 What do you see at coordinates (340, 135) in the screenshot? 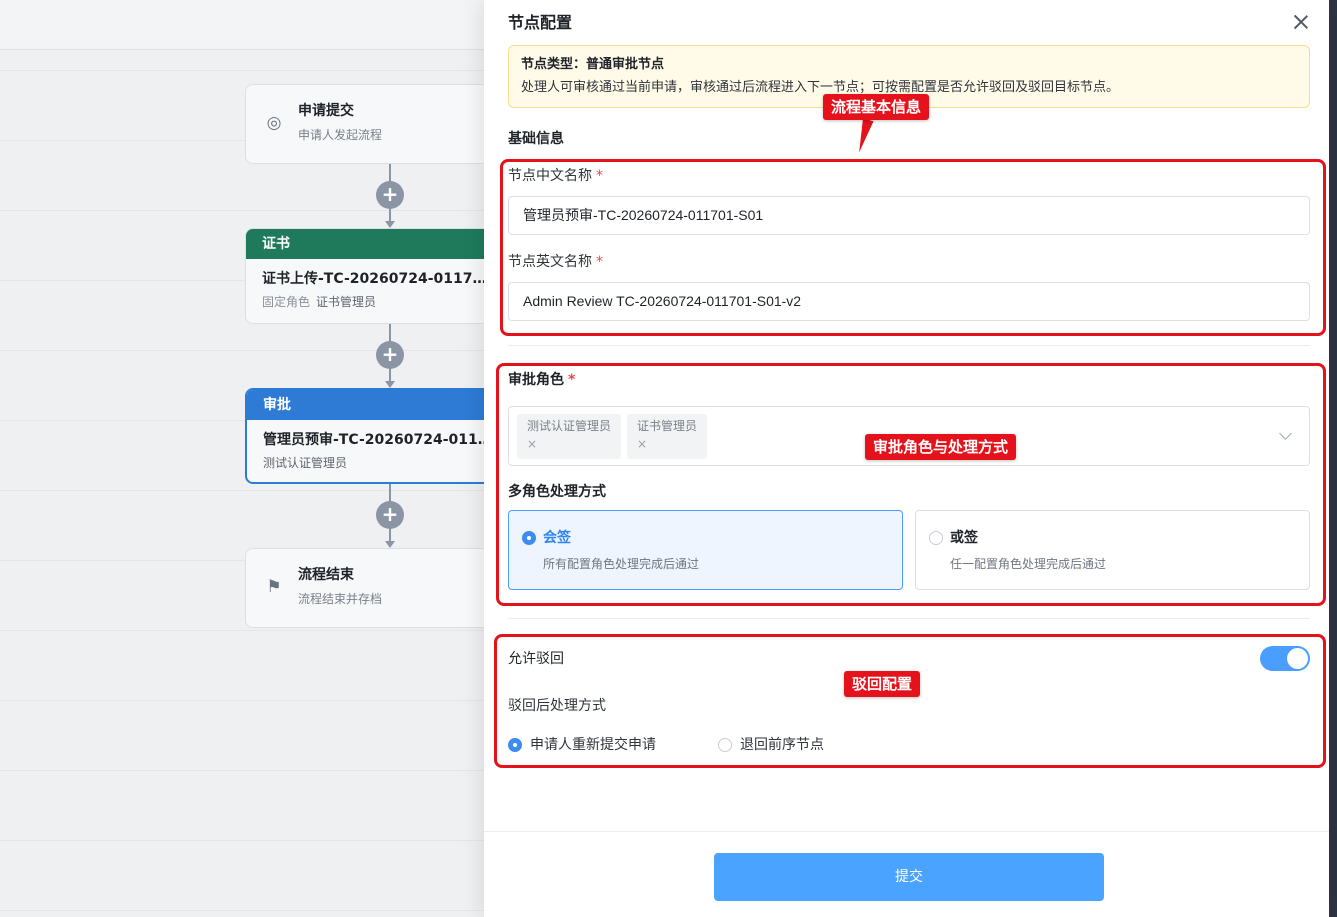
I see `node-subtitle: 申请人发起流程` at bounding box center [340, 135].